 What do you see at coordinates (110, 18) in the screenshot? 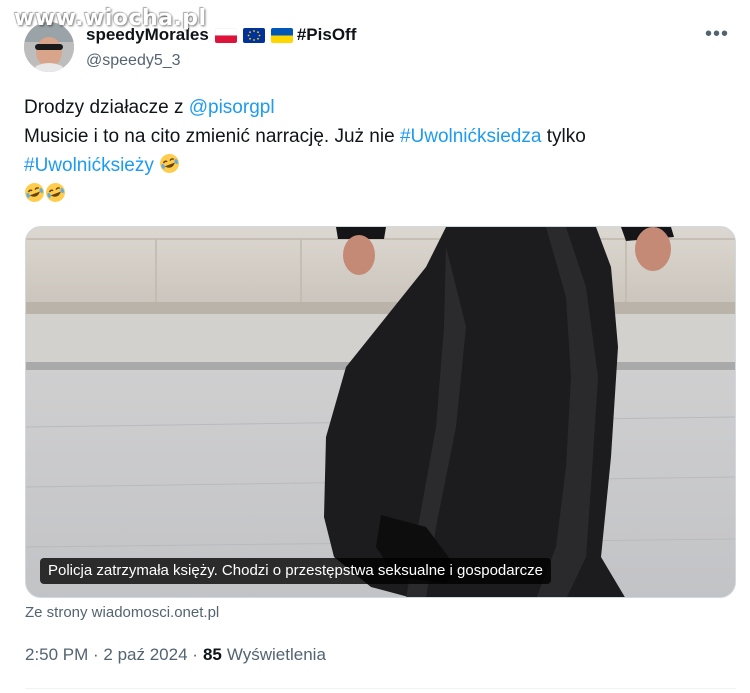
I see `watermark: www.wiocha.pl` at bounding box center [110, 18].